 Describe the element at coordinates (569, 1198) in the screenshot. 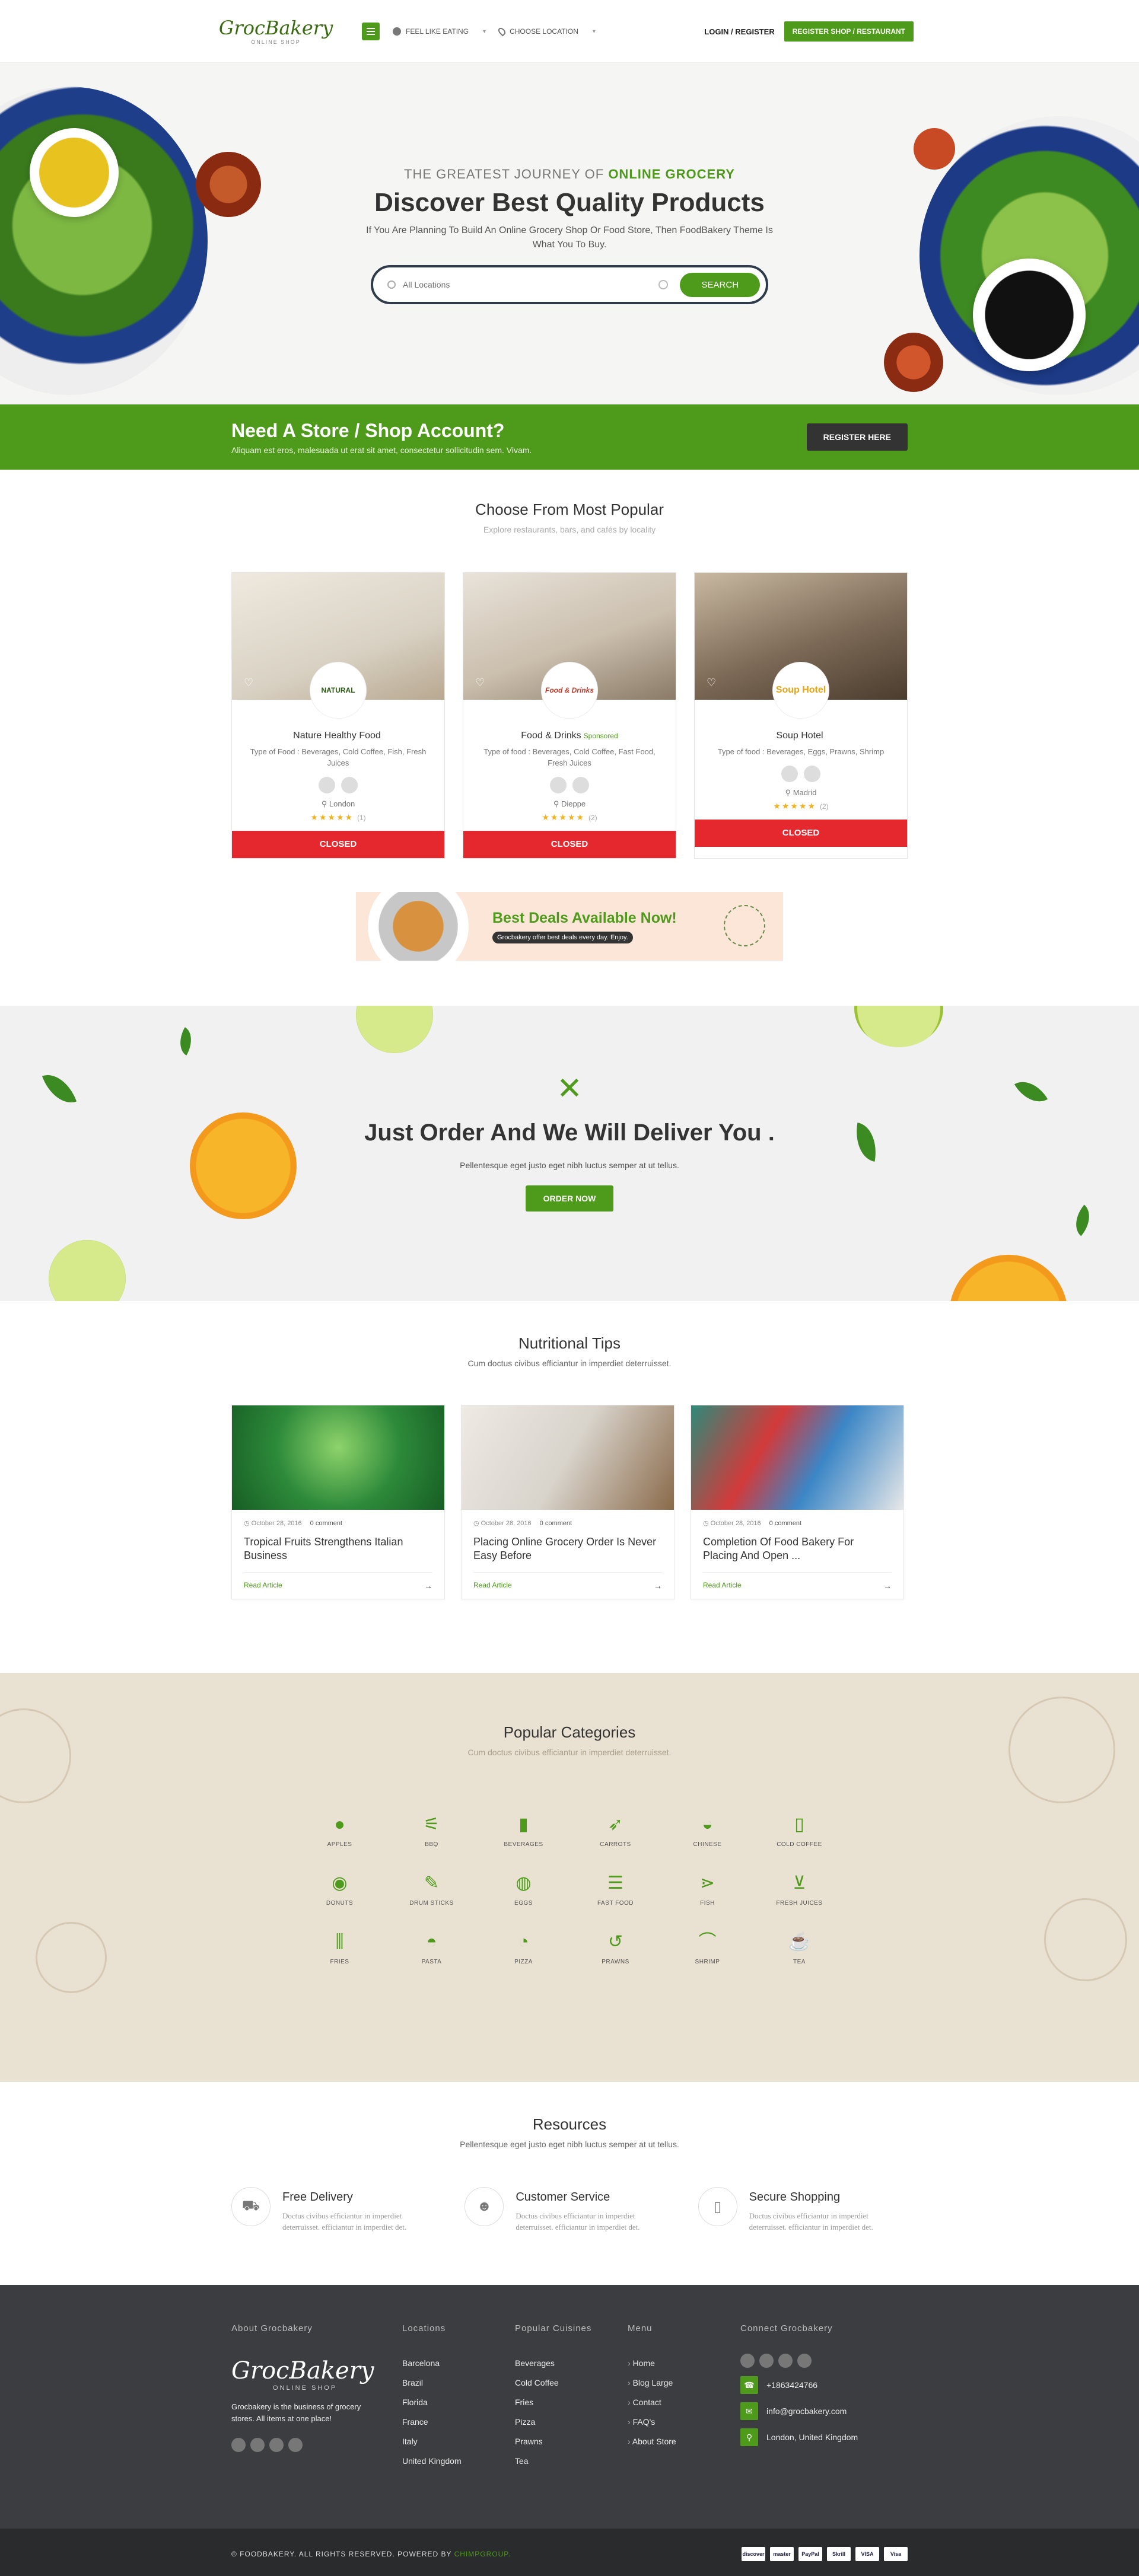

I see `order-now-button: ORDER NOW` at that location.